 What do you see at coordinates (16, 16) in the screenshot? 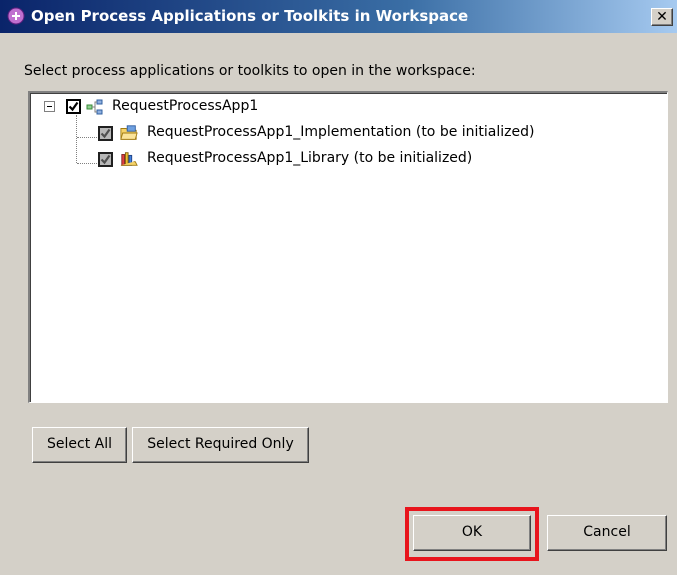
I see `process-app-icon` at bounding box center [16, 16].